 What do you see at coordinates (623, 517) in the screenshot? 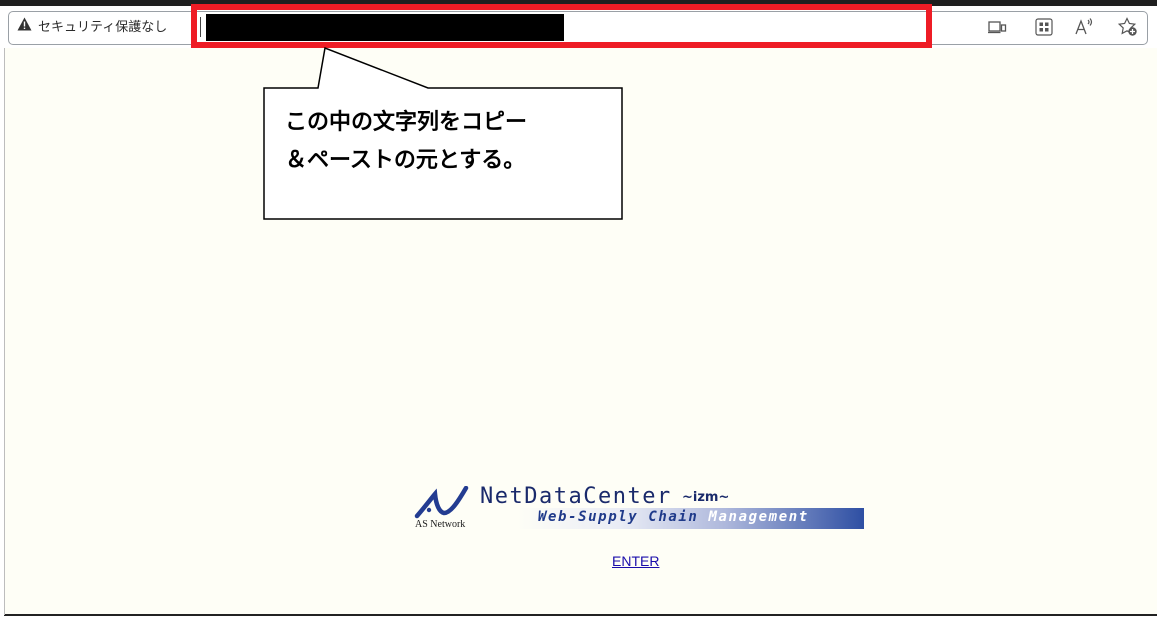
I see `brand-tagline-part1: Web-Supply Chain` at bounding box center [623, 517].